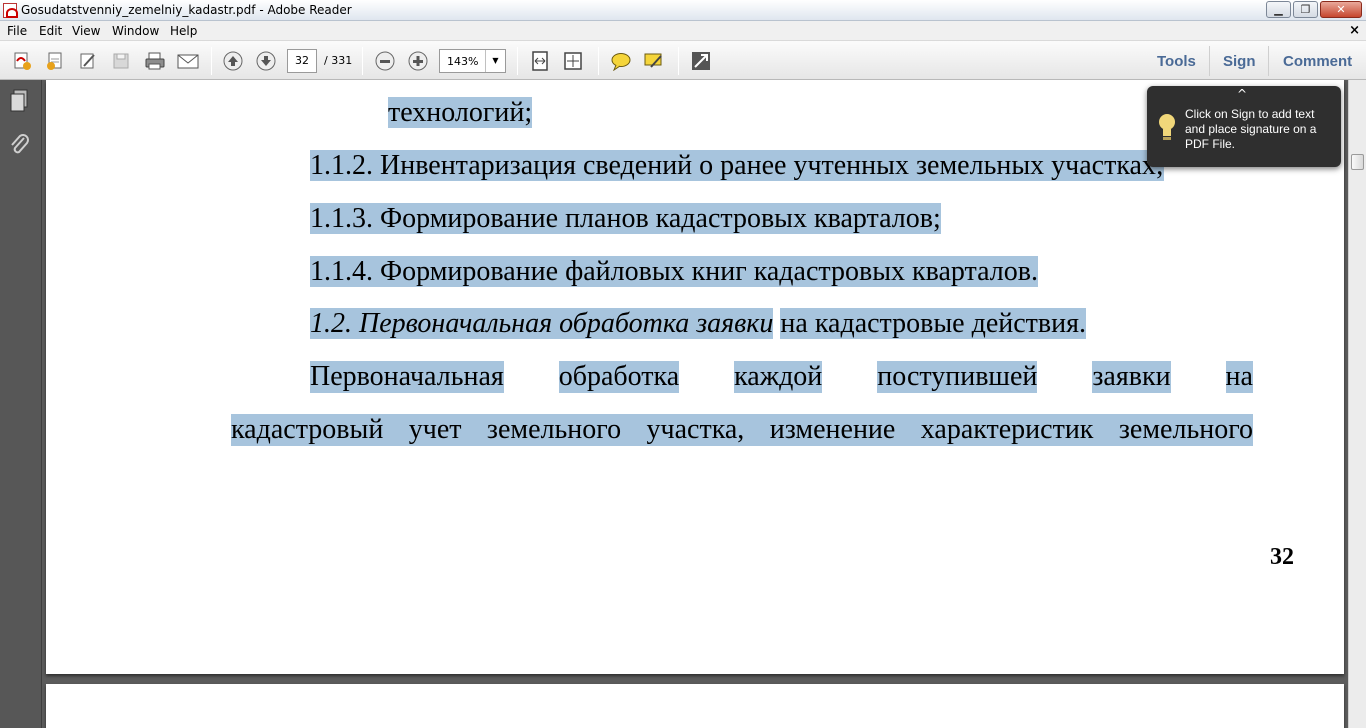 This screenshot has width=1366, height=728. I want to click on comment-button, so click(620, 61).